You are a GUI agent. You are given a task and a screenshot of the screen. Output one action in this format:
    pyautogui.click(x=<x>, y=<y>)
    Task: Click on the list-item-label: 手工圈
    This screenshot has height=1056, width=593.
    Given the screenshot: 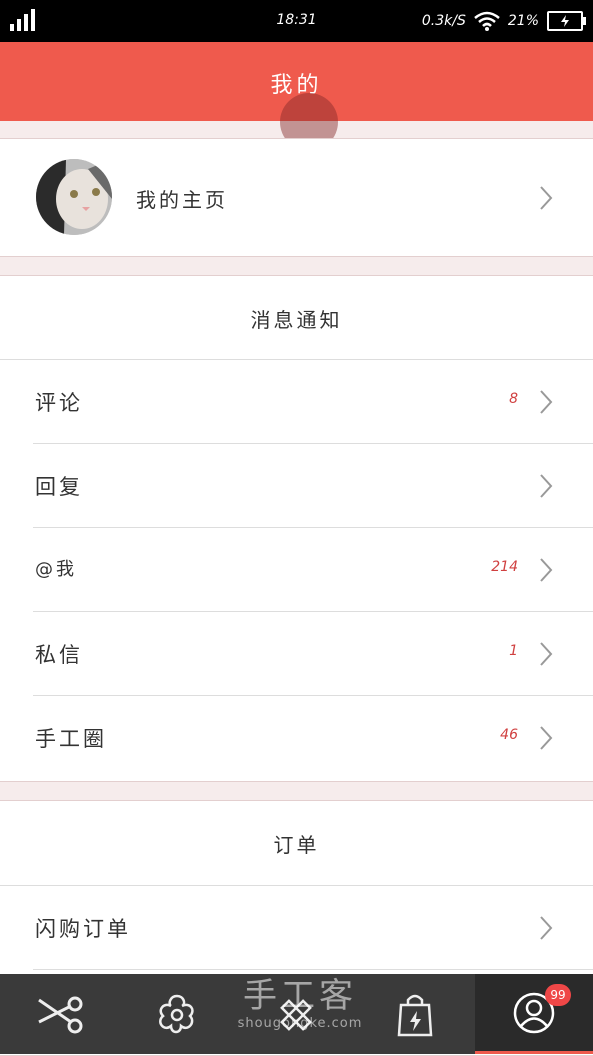 What is the action you would take?
    pyautogui.click(x=71, y=739)
    